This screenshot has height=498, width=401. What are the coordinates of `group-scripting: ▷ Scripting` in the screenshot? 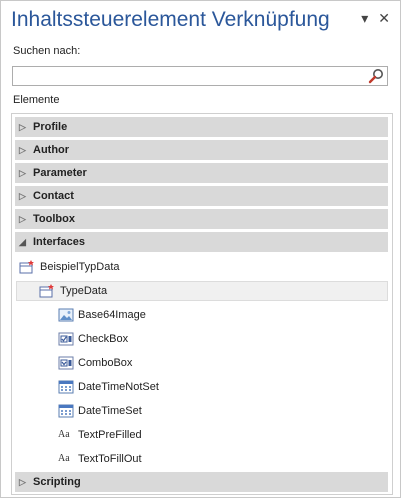 It's located at (201, 482).